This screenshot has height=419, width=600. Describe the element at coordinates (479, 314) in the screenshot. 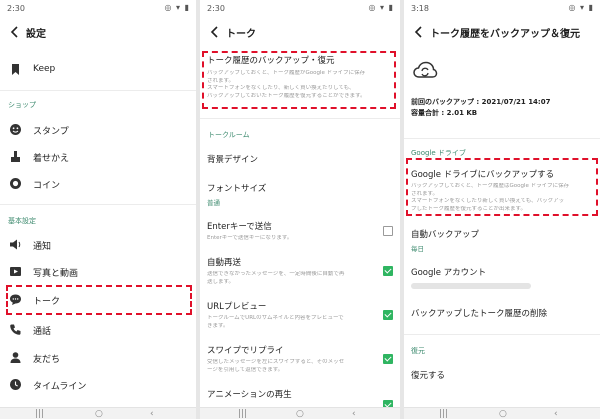

I see `item-title: バックアップしたトーク履歴の削除` at that location.